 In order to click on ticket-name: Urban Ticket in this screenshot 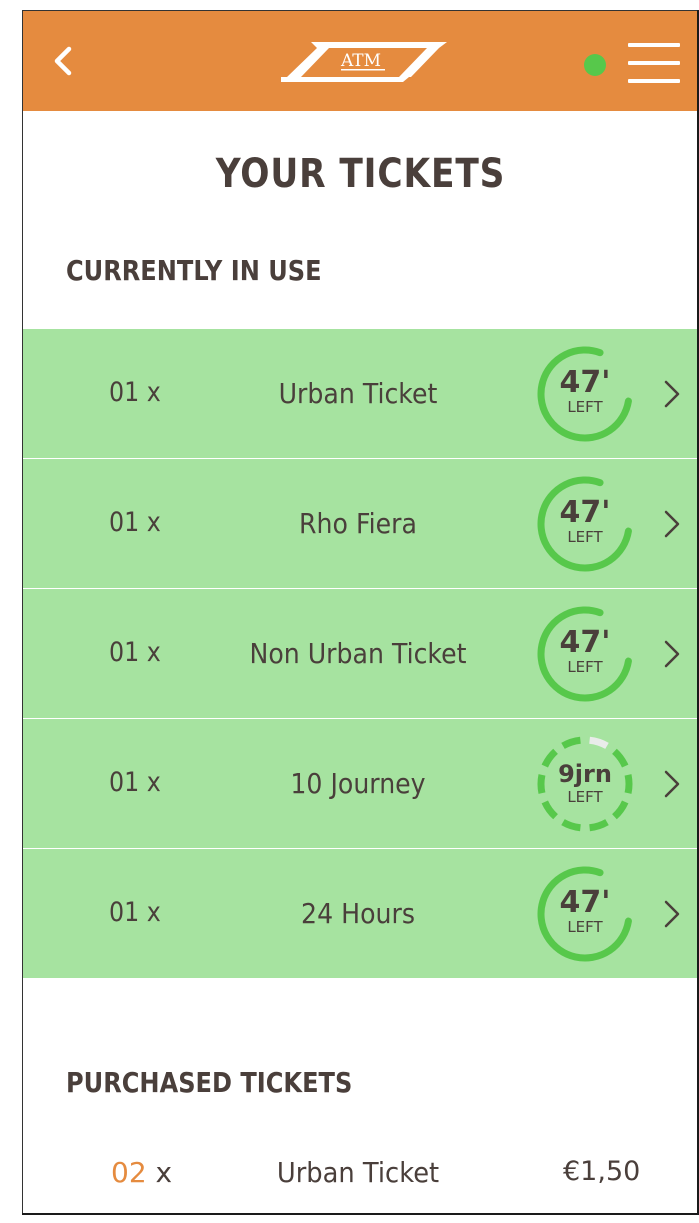, I will do `click(358, 393)`.